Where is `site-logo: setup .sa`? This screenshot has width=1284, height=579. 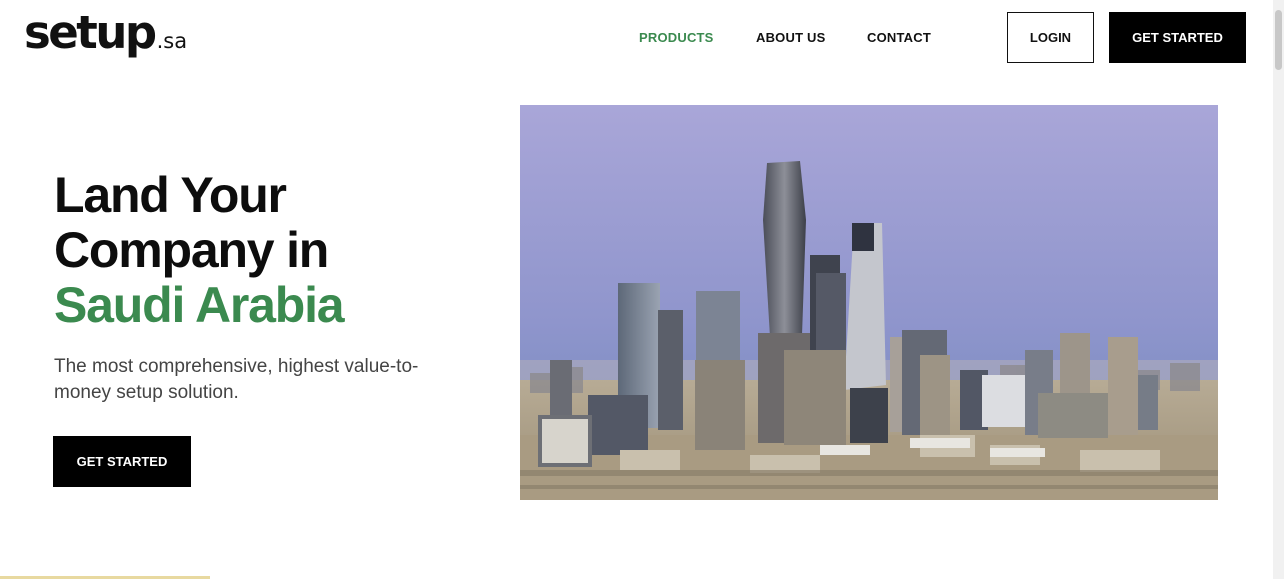 site-logo: setup .sa is located at coordinates (105, 32).